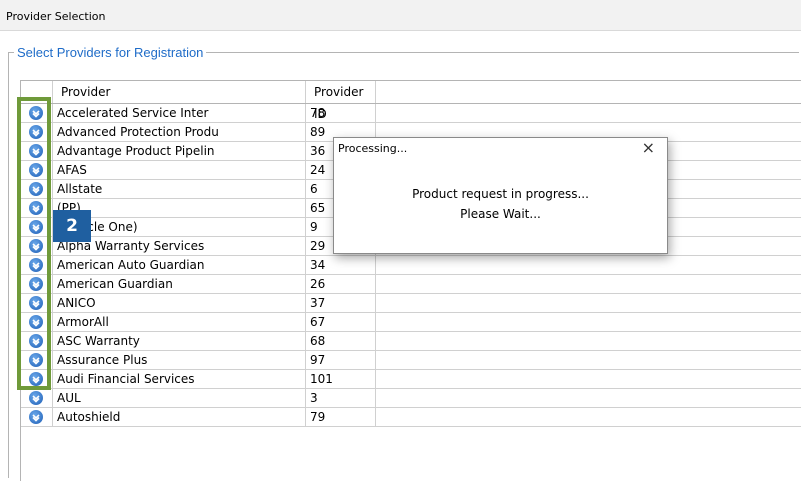 This screenshot has height=481, width=801. I want to click on callout-badge: 2, so click(72, 226).